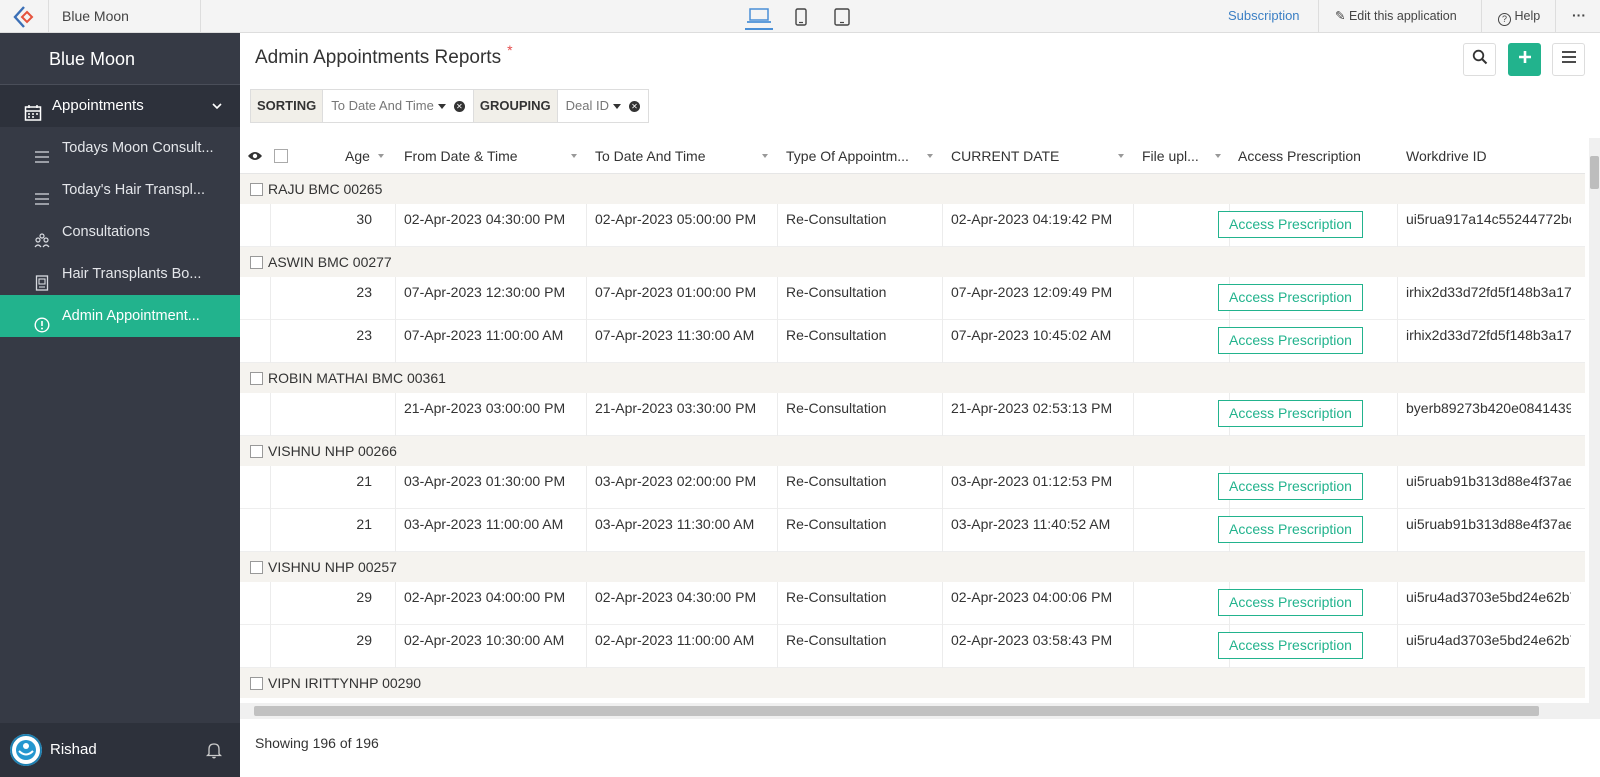  Describe the element at coordinates (650, 156) in the screenshot. I see `column-header-to-date: To Date And Time` at that location.